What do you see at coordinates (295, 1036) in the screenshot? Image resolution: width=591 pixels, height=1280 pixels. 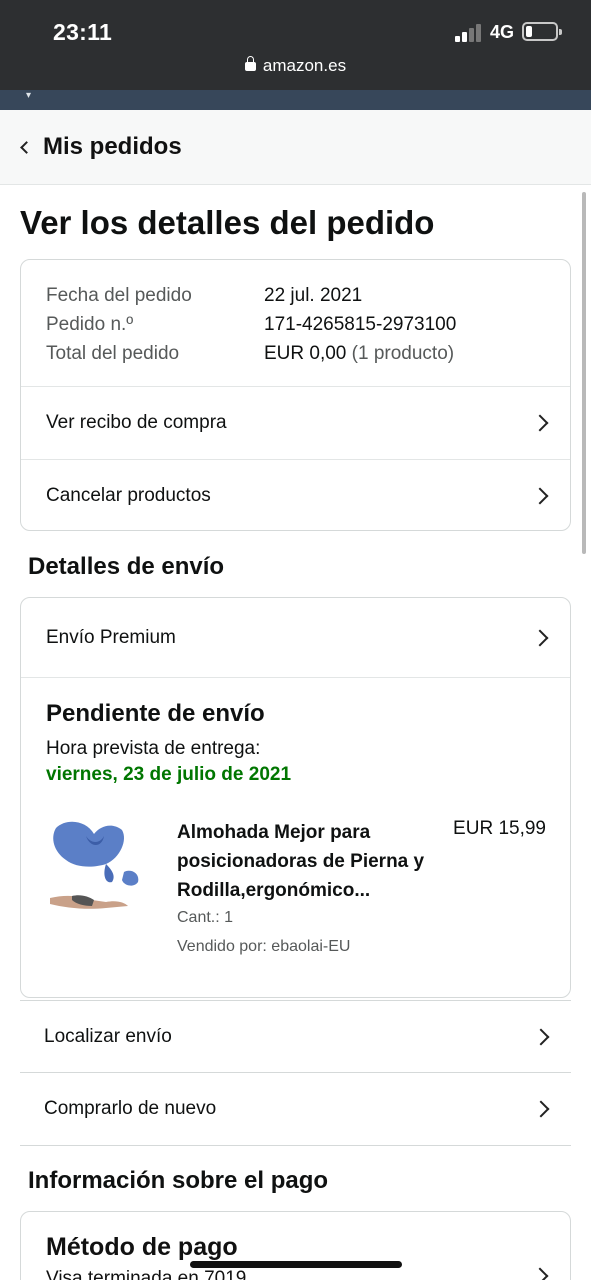 I see `track-shipment-link: Localizar envío` at bounding box center [295, 1036].